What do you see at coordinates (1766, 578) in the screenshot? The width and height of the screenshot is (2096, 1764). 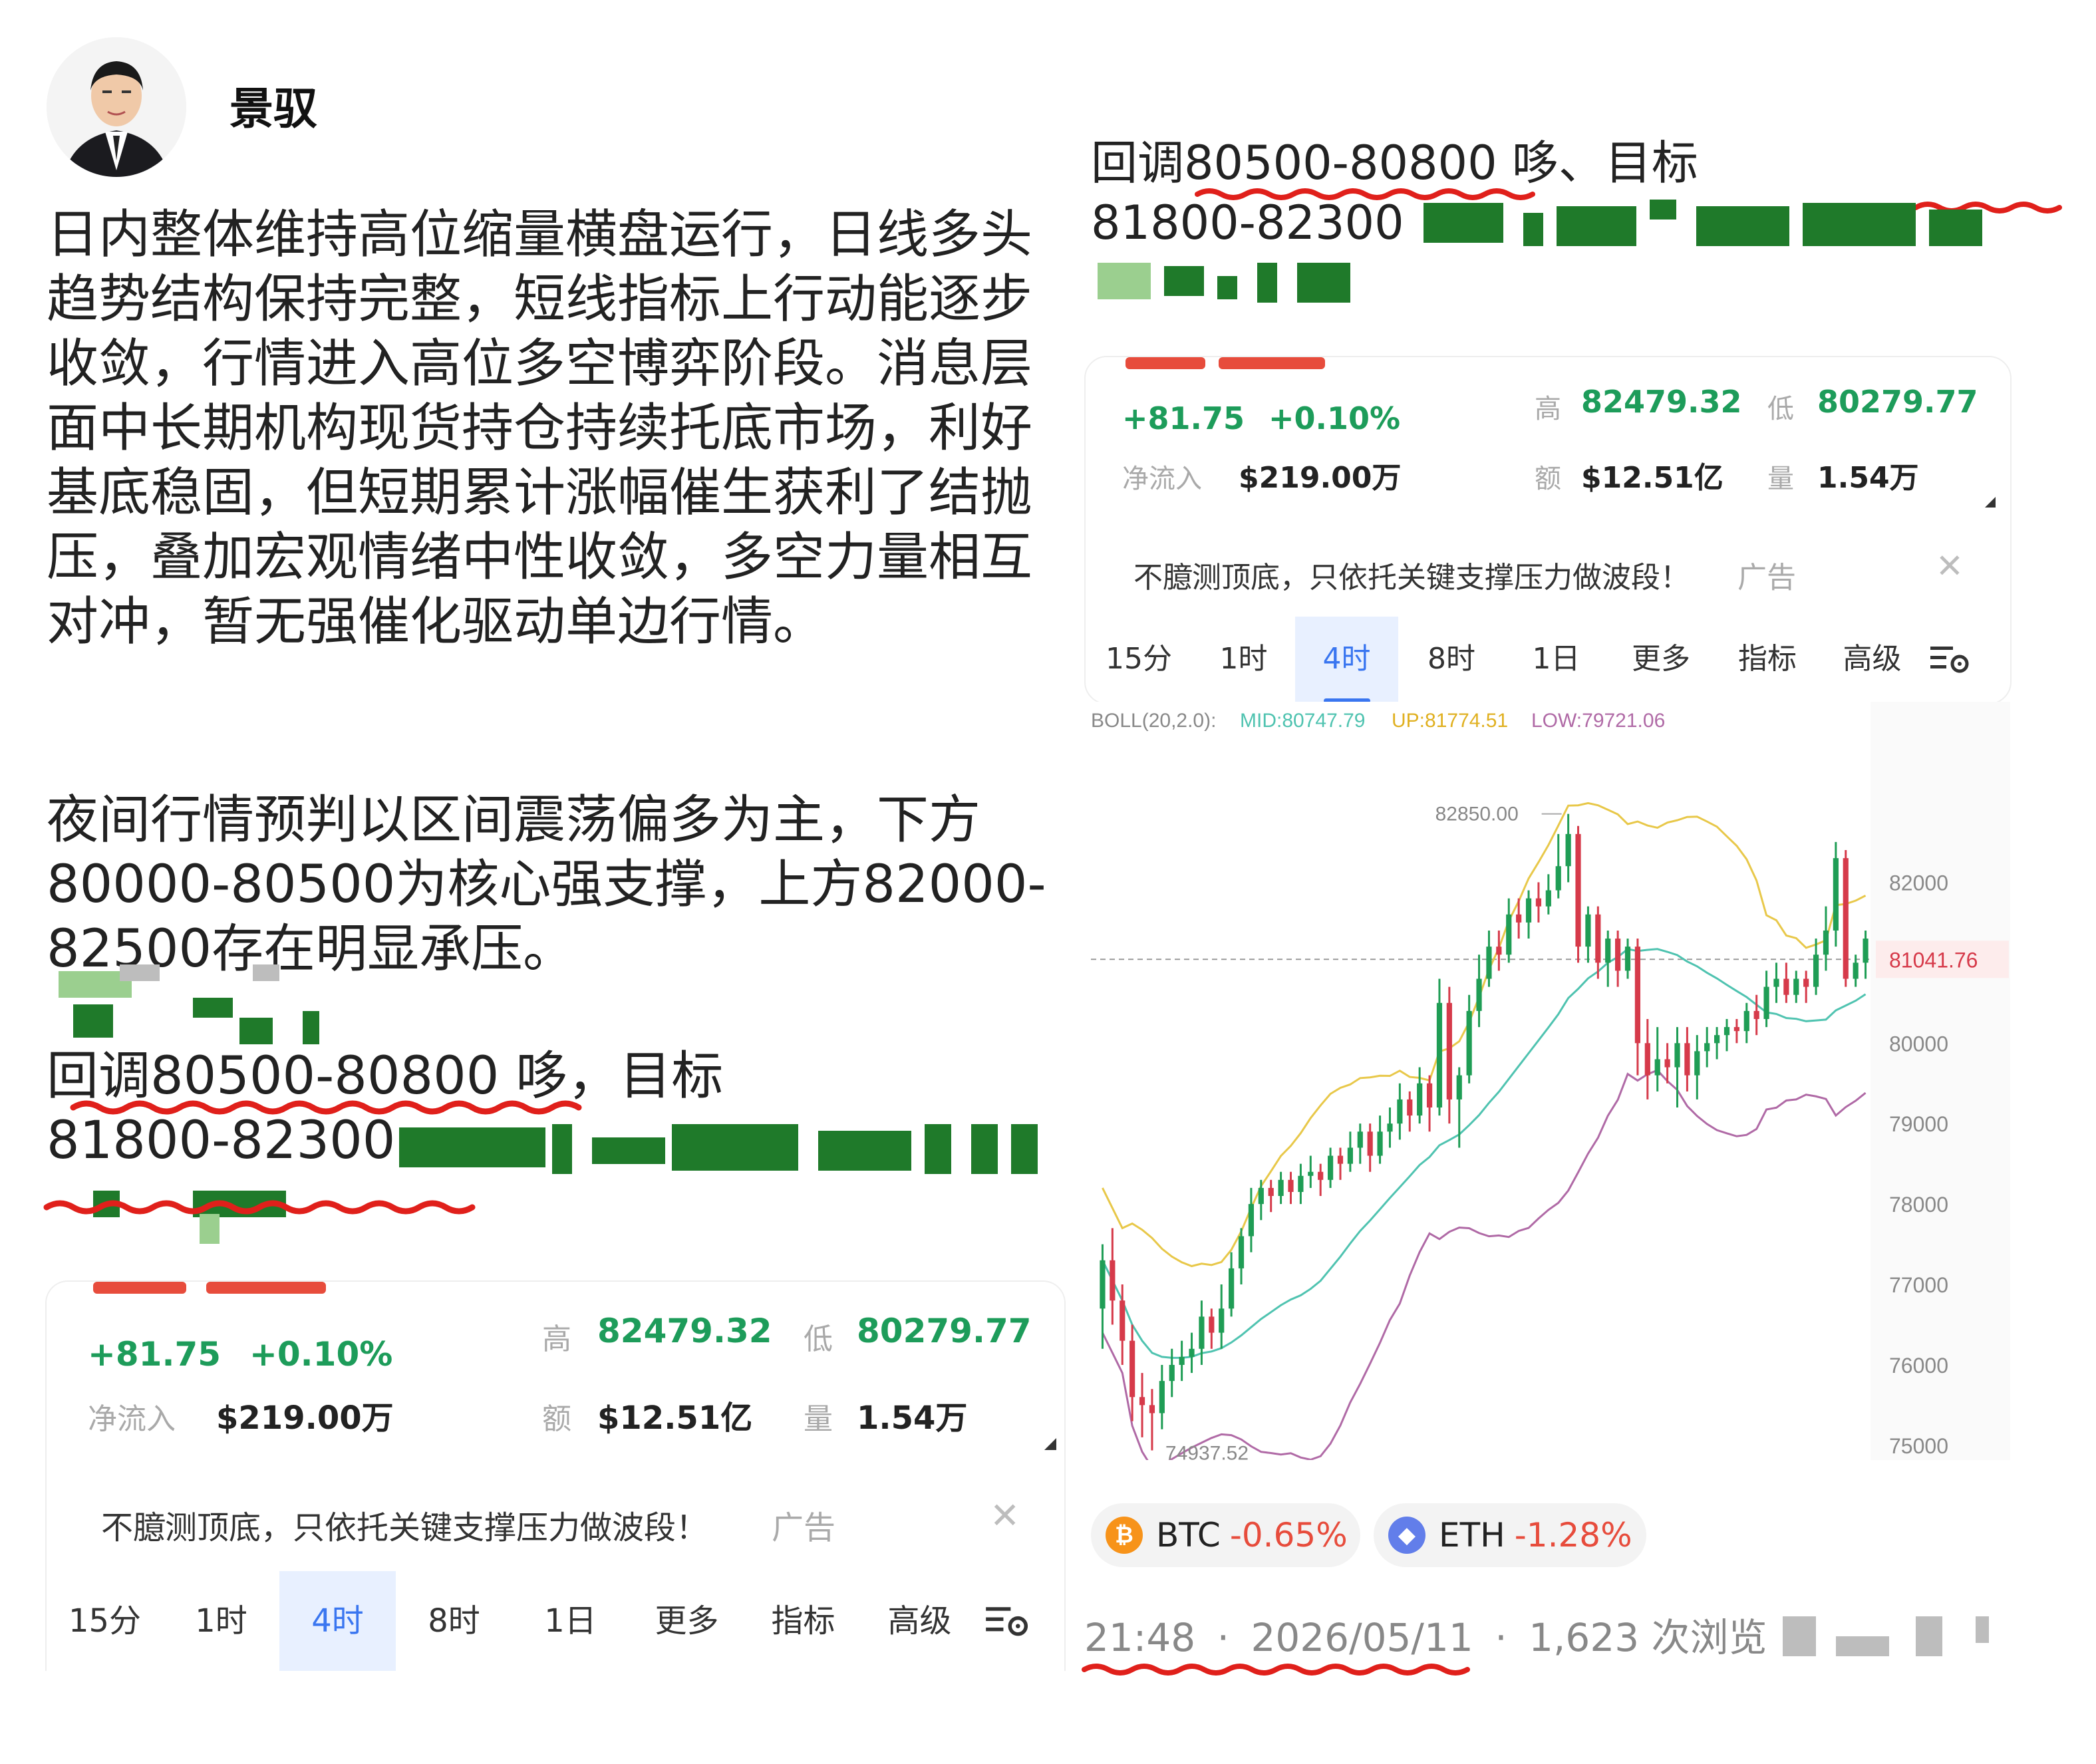 I see `ad-tag: 广告` at bounding box center [1766, 578].